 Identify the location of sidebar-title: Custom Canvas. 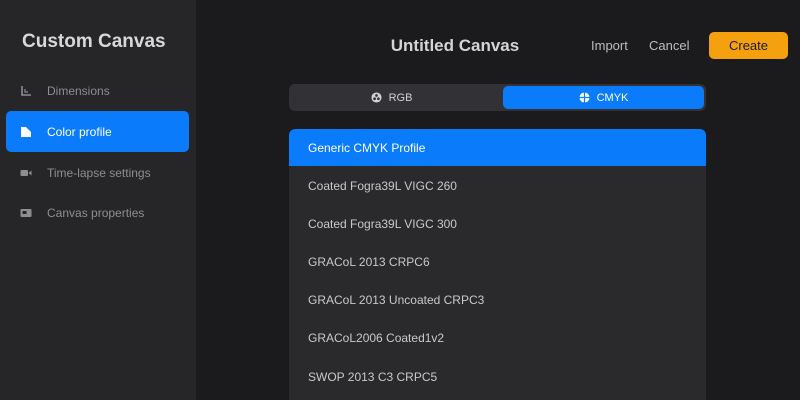
(94, 41).